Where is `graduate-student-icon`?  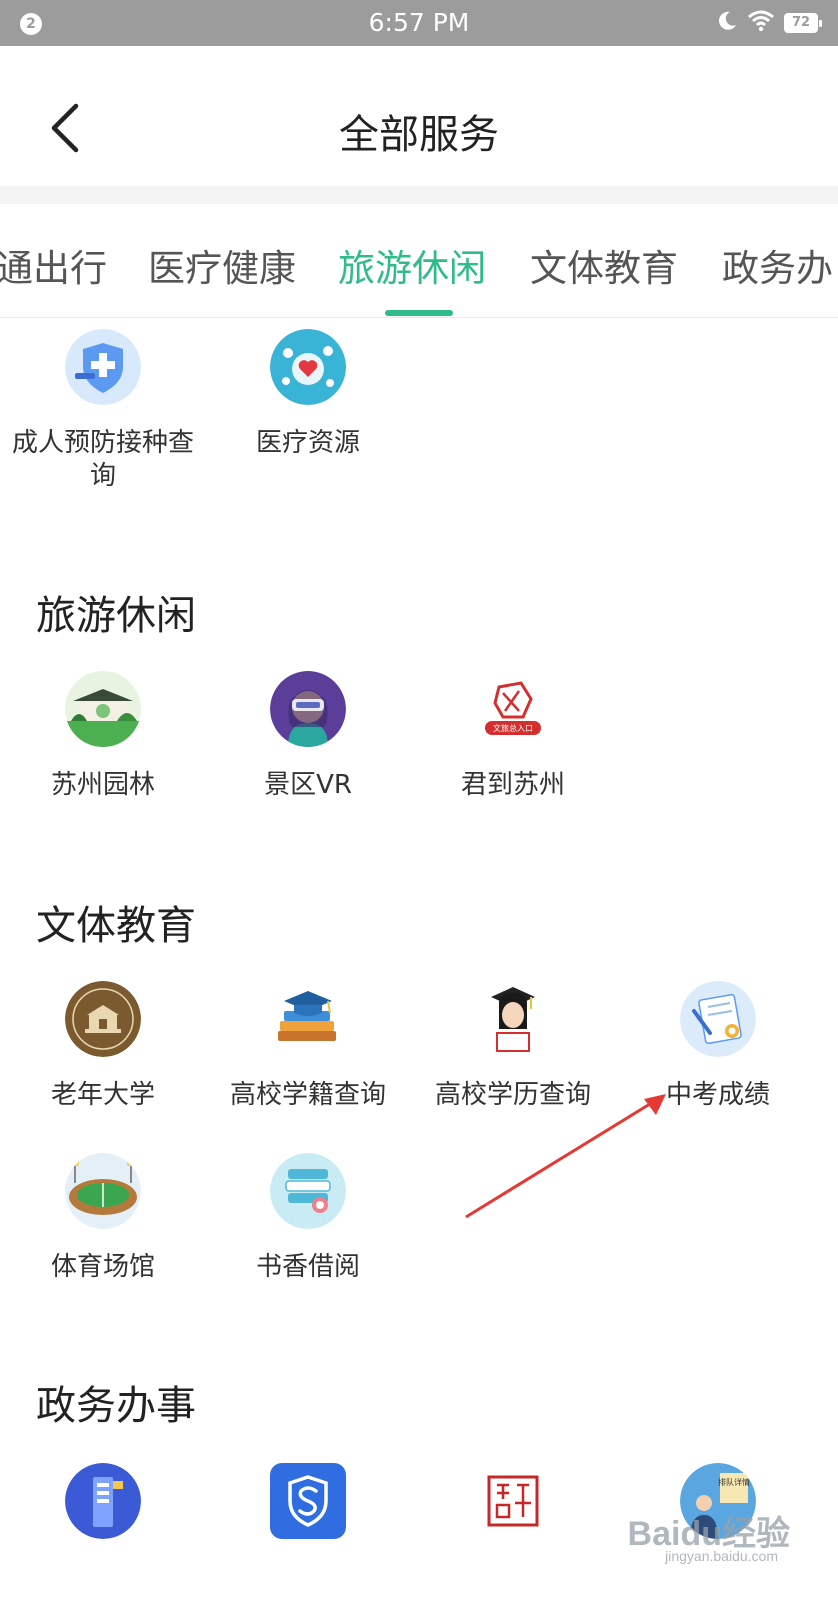 graduate-student-icon is located at coordinates (513, 1019).